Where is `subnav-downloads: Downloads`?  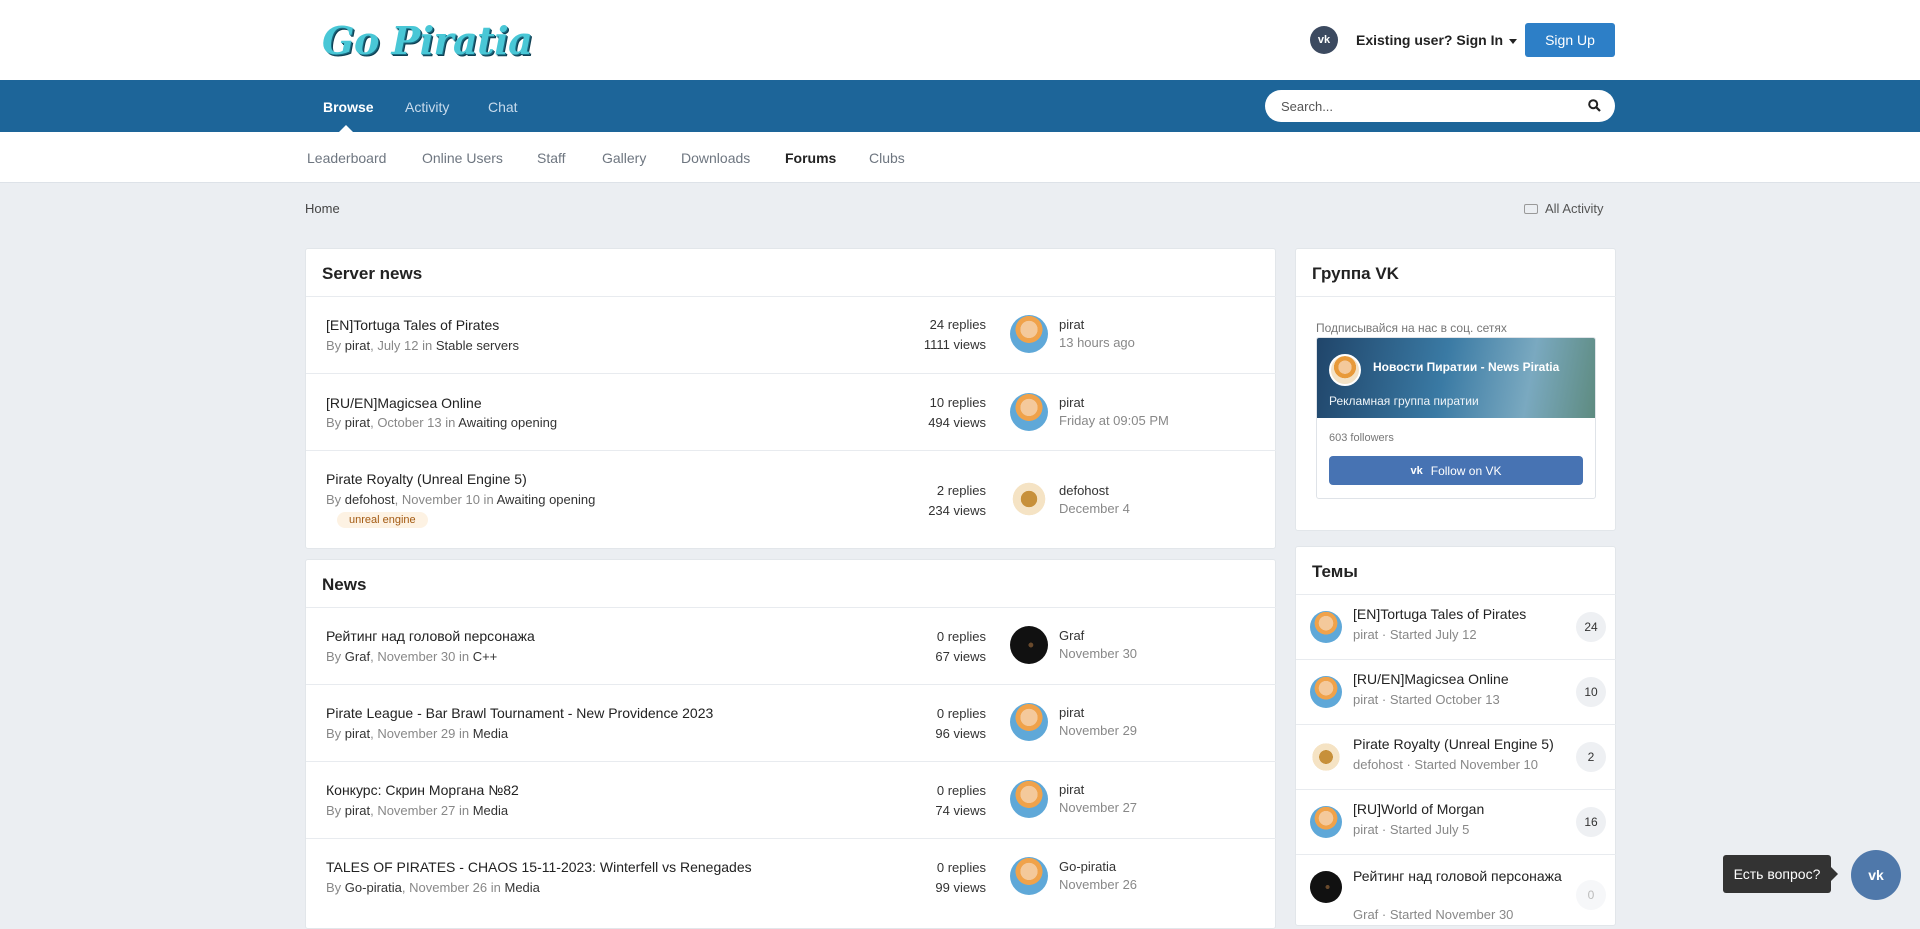
subnav-downloads: Downloads is located at coordinates (715, 158).